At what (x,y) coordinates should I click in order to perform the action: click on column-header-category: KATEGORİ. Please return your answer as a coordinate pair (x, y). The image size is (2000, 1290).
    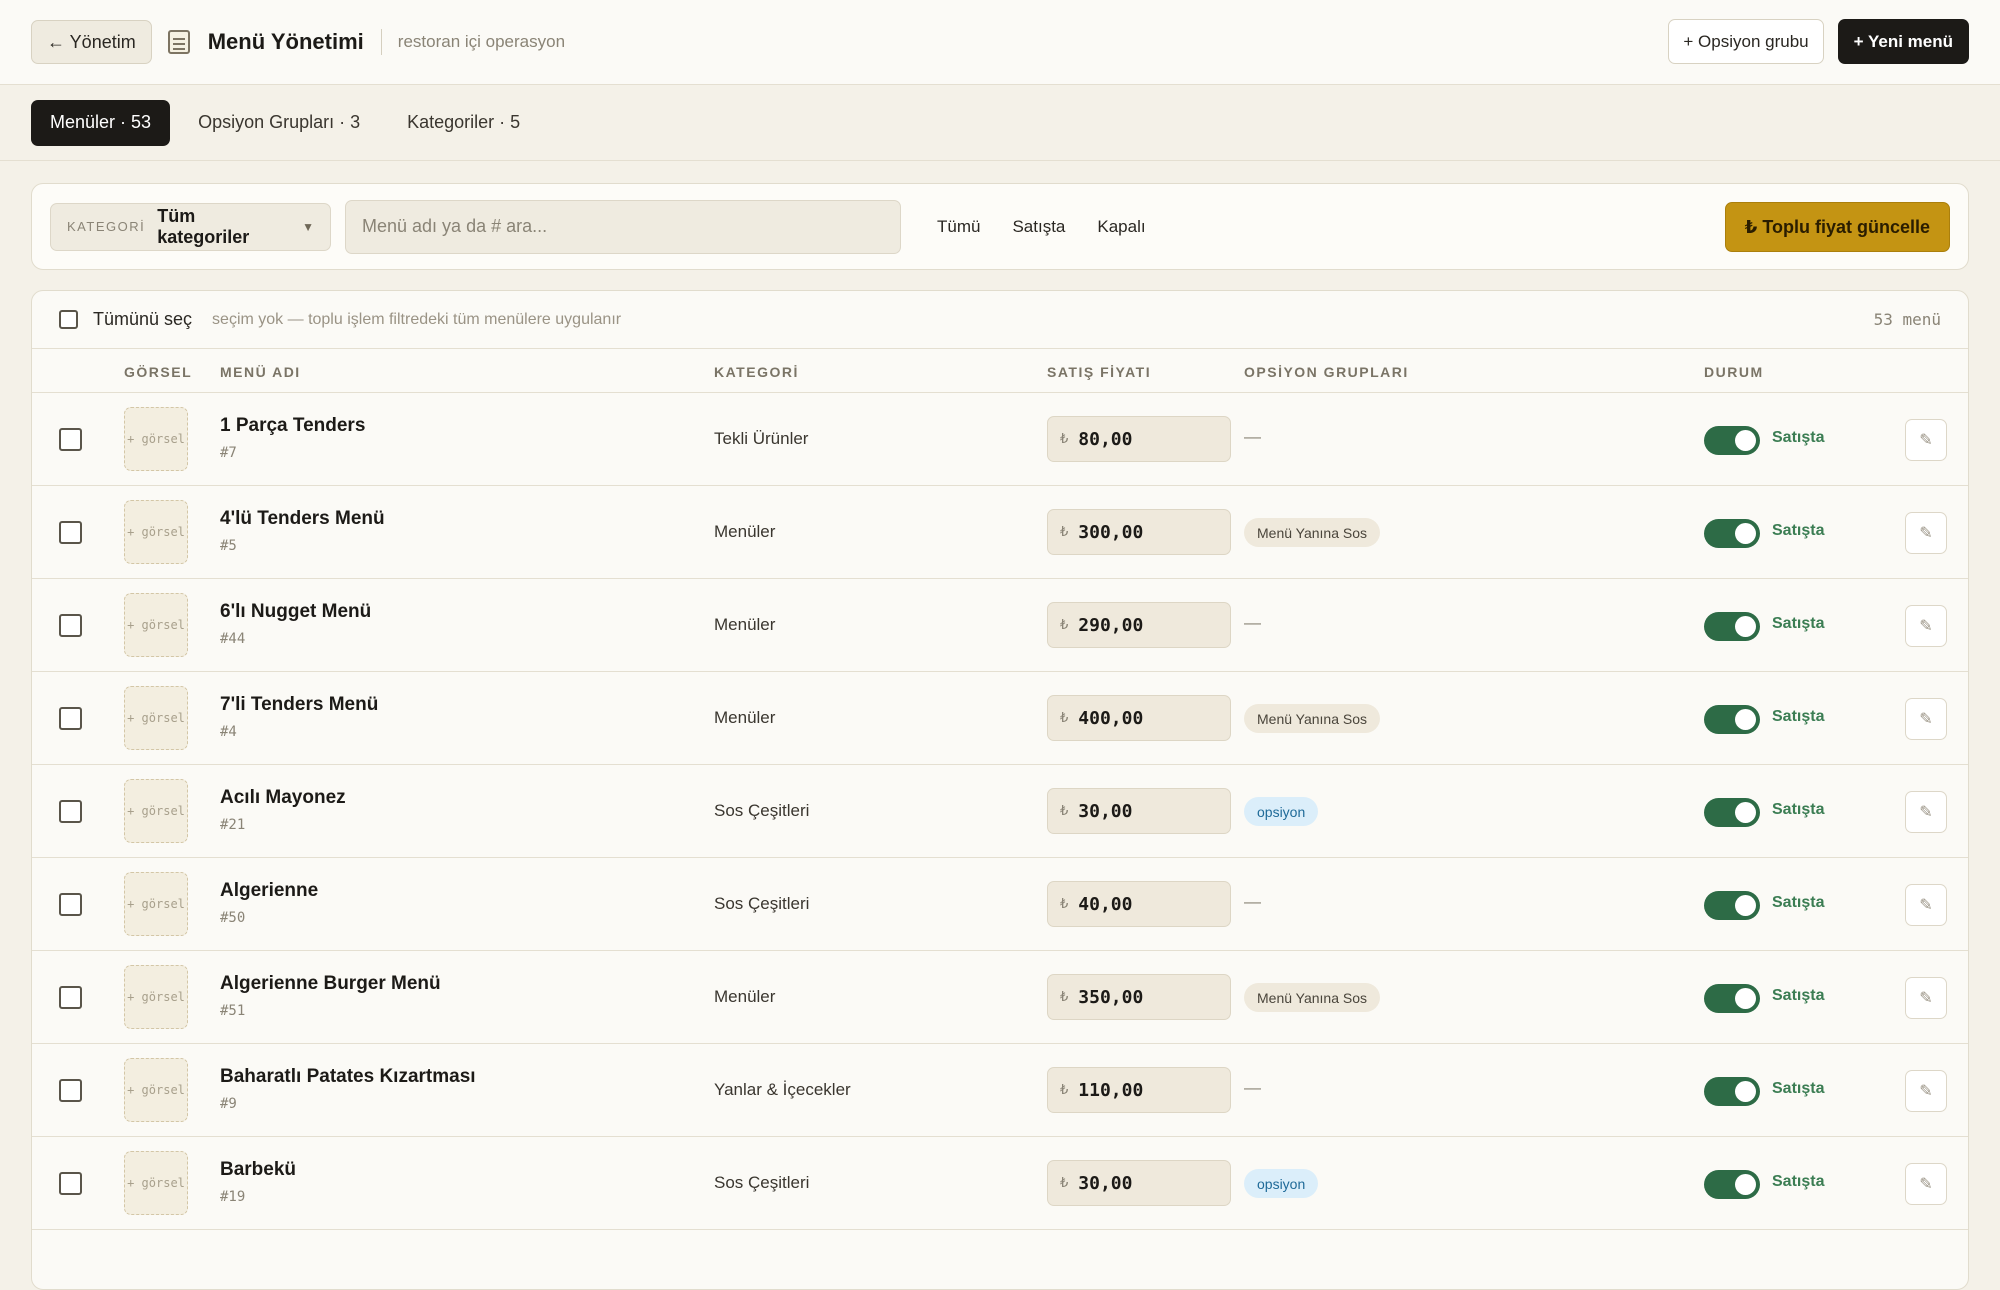
    Looking at the image, I should click on (756, 372).